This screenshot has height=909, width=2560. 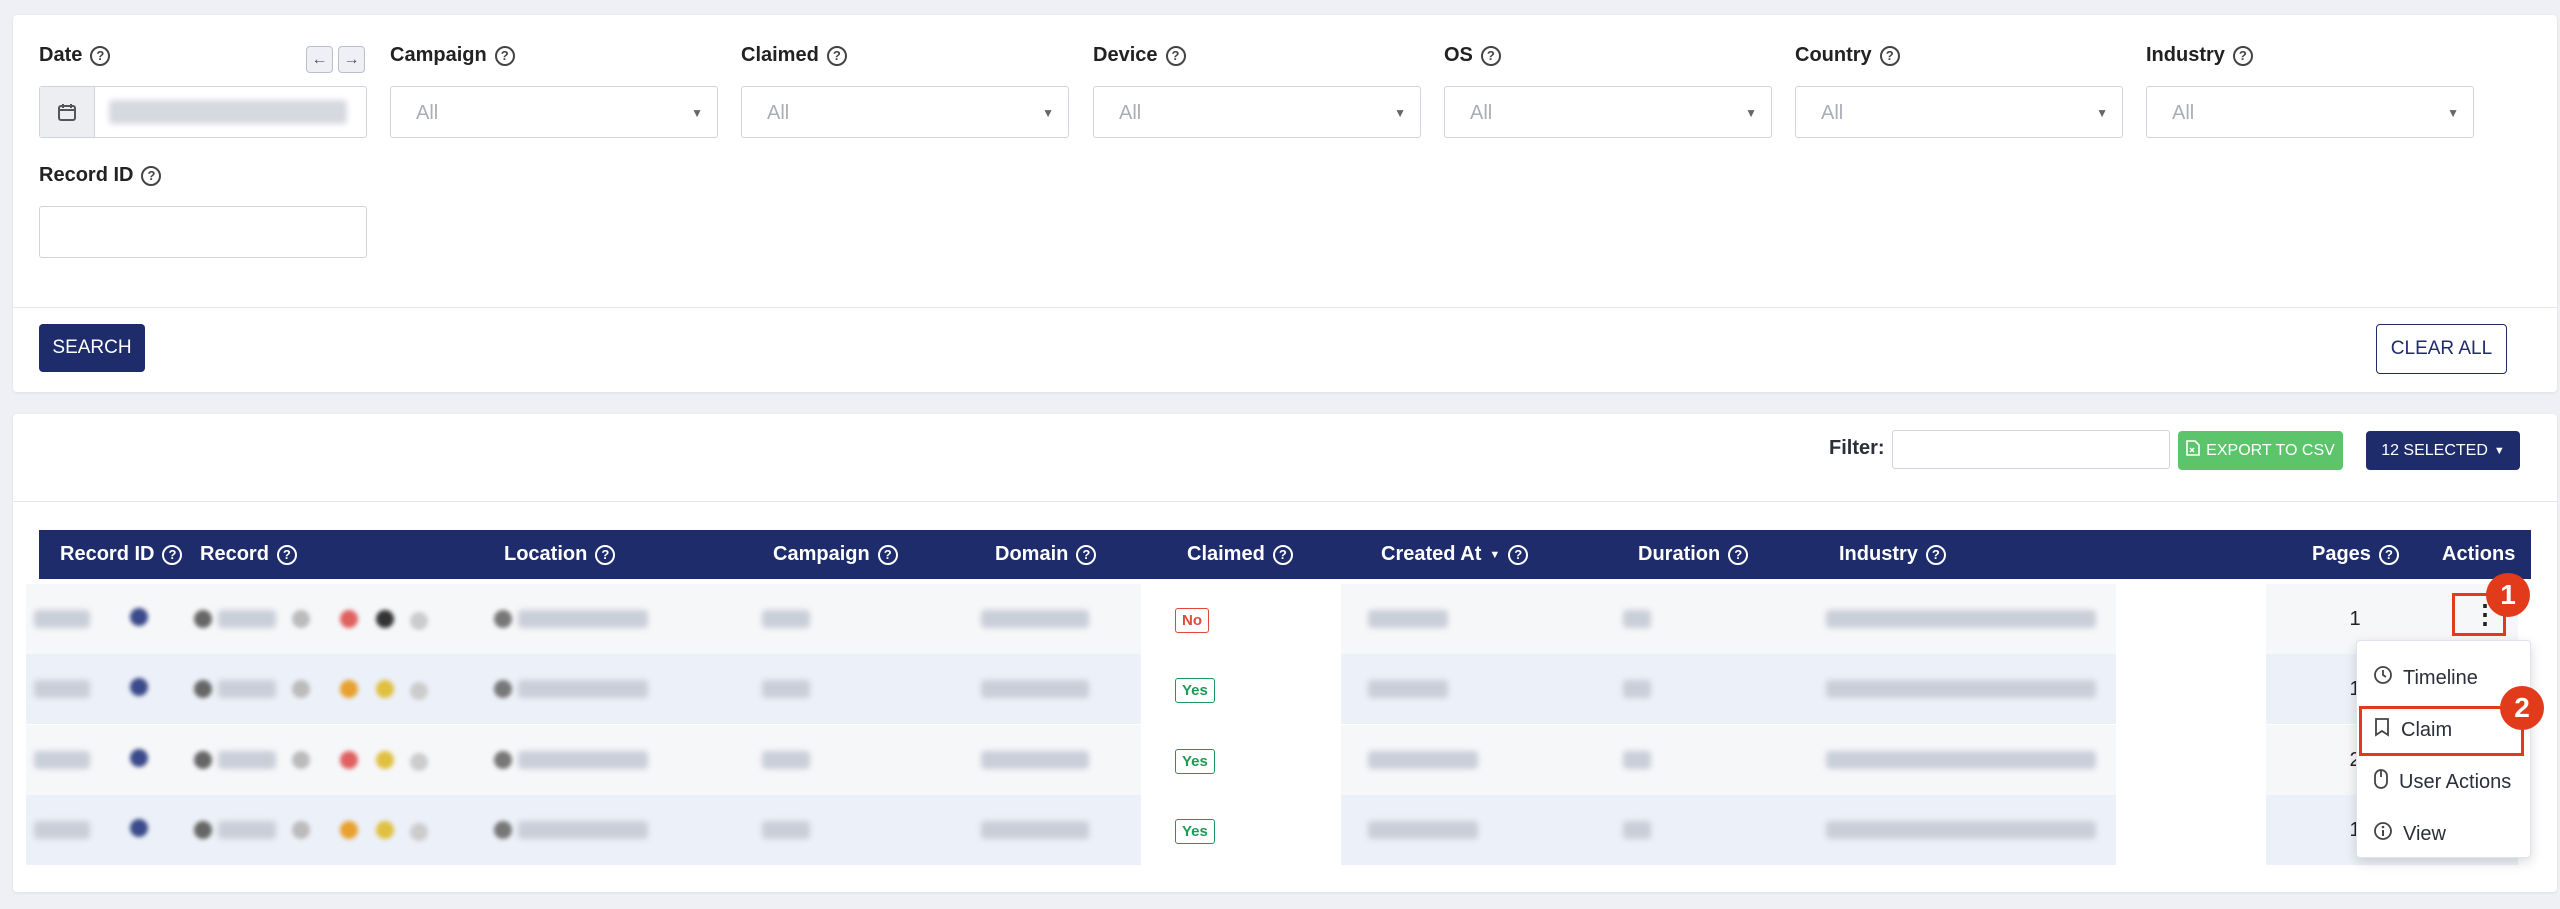 I want to click on record-text-redacted, so click(x=247, y=689).